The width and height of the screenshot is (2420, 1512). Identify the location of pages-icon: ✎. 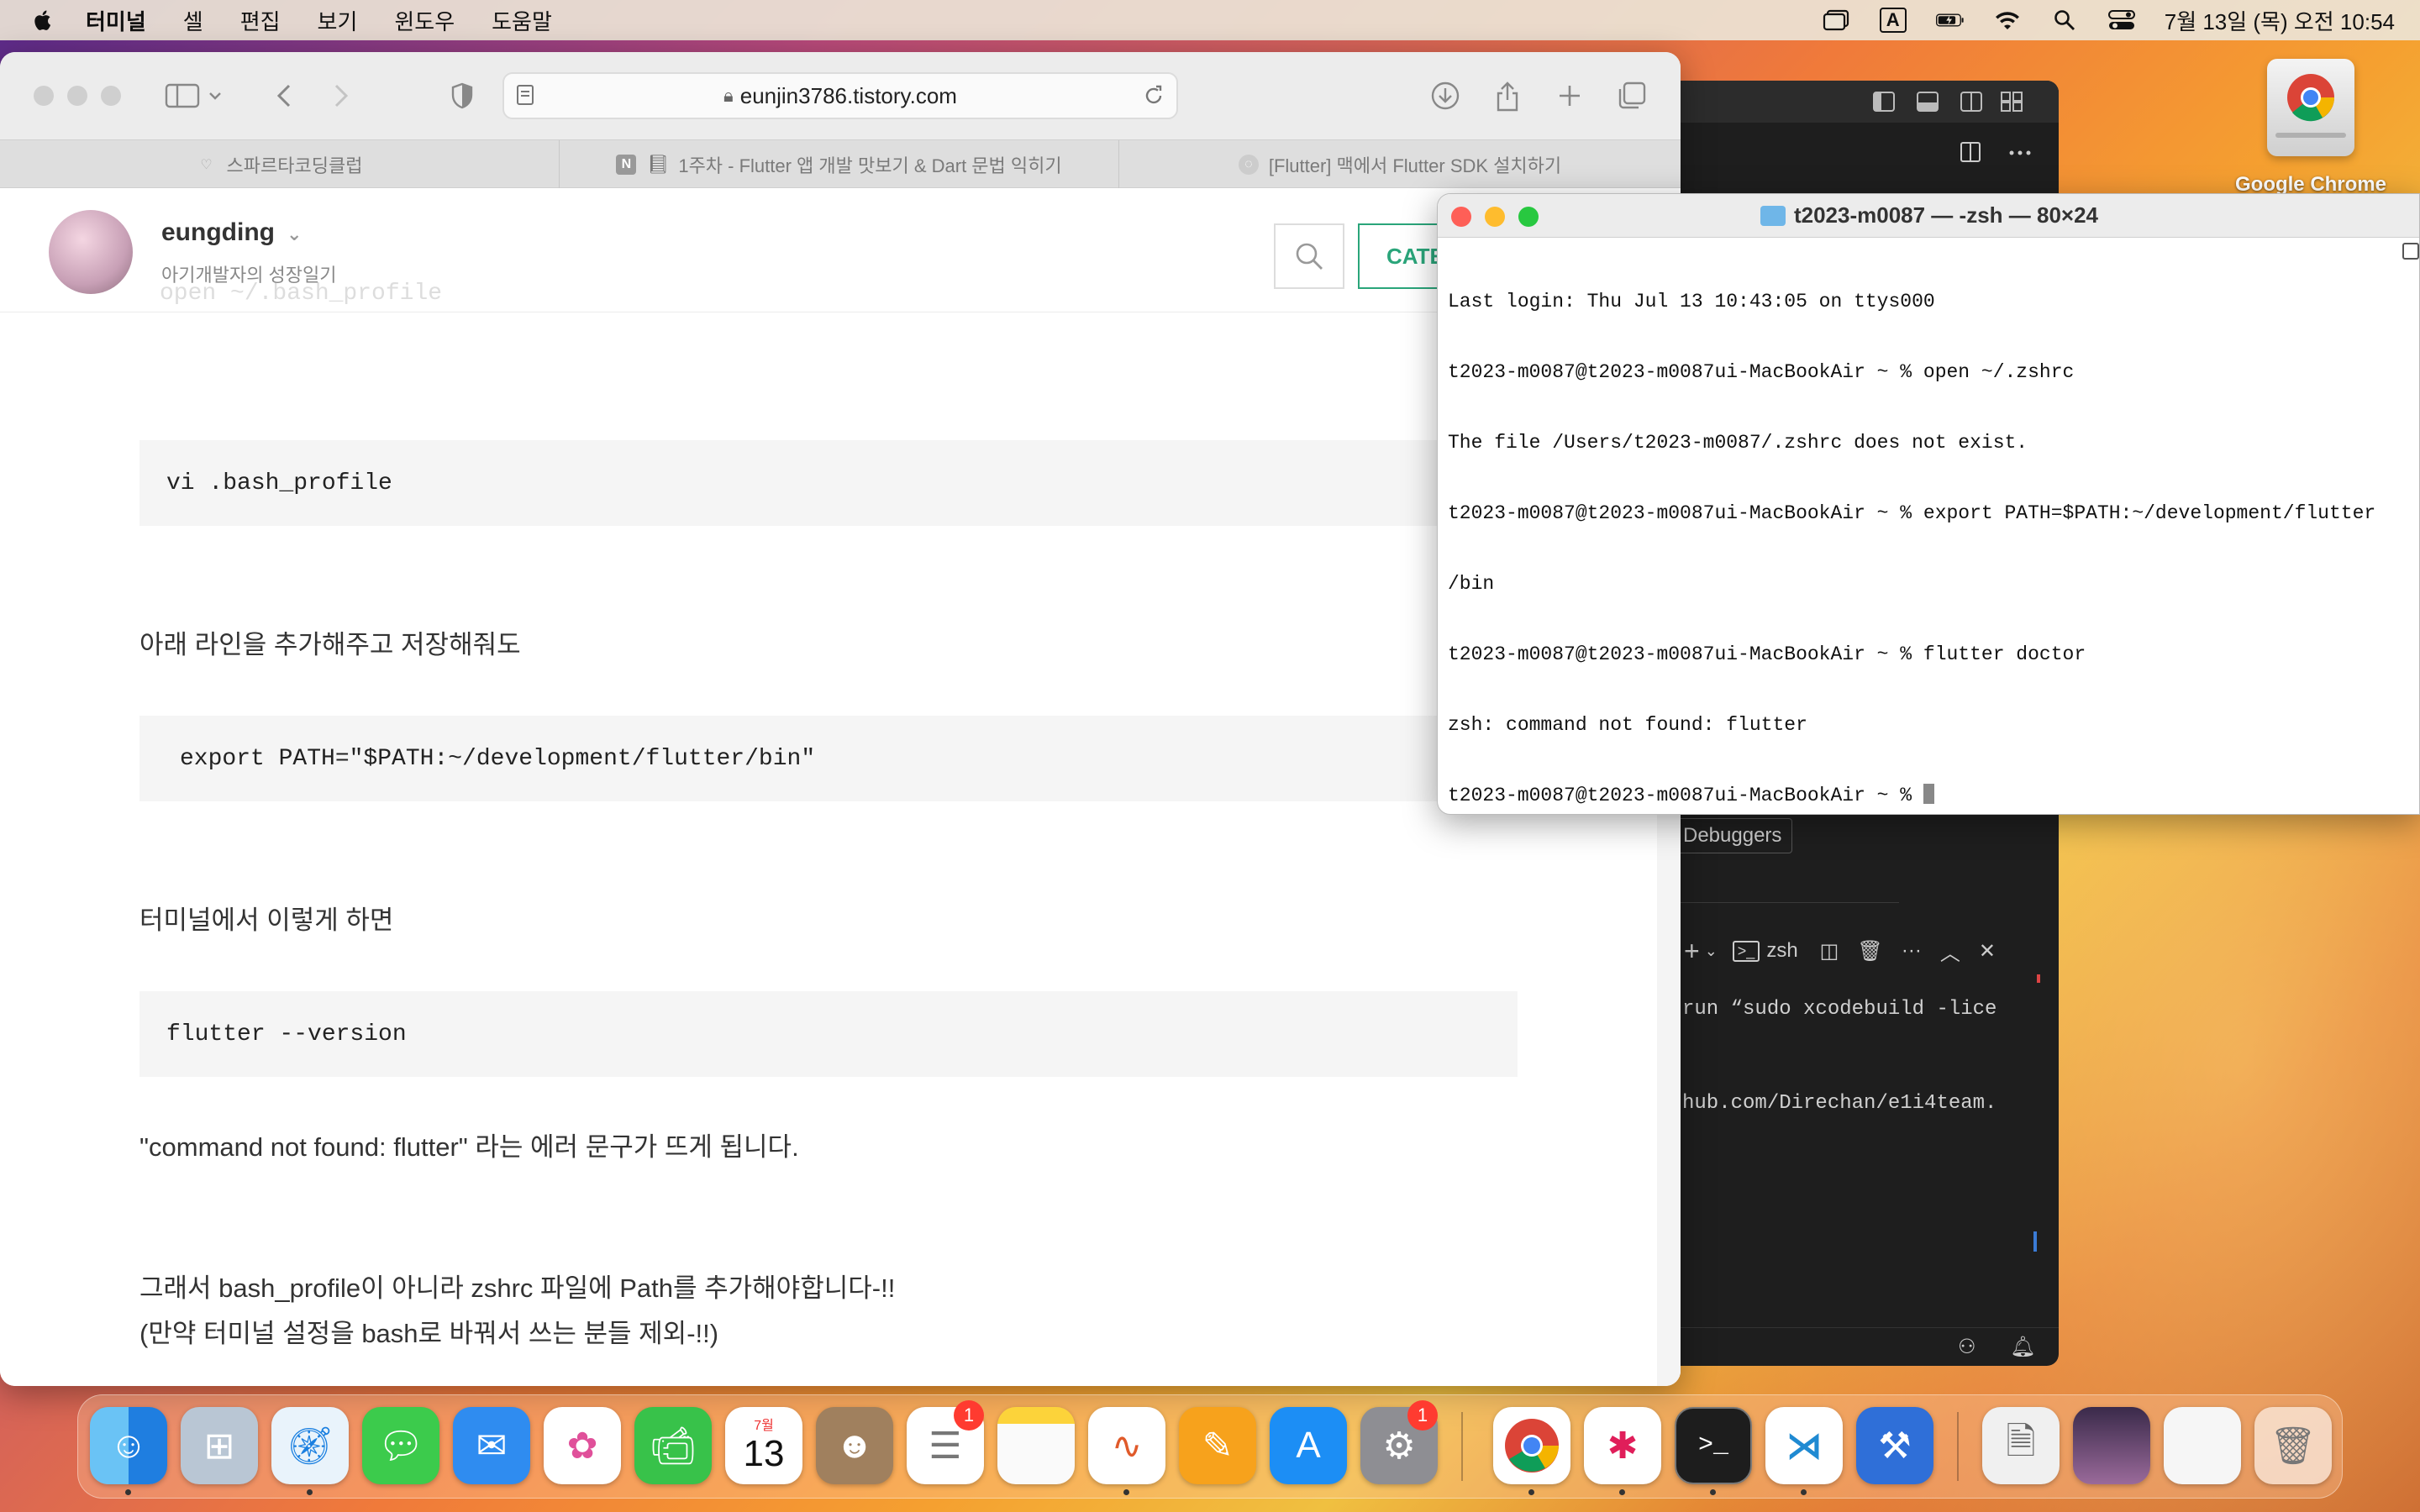
(1217, 1445).